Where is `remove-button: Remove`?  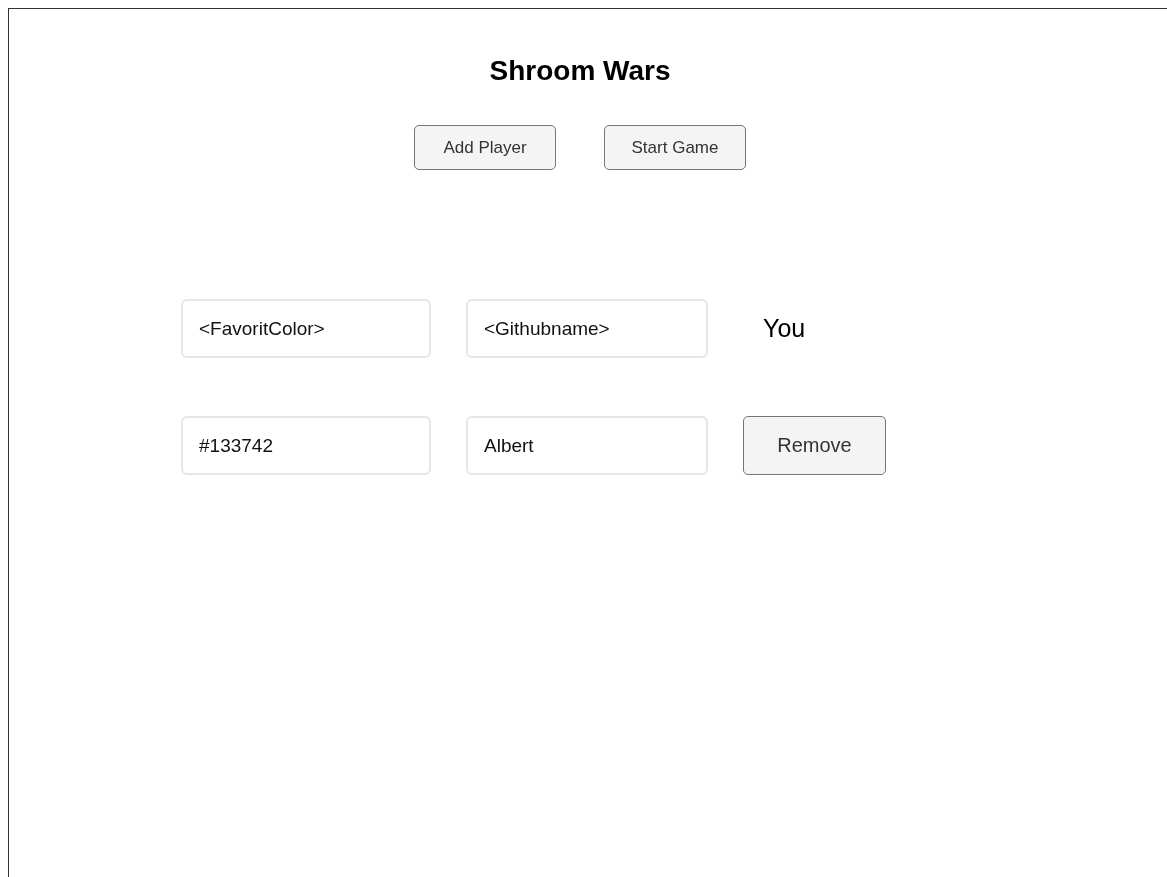
remove-button: Remove is located at coordinates (814, 445).